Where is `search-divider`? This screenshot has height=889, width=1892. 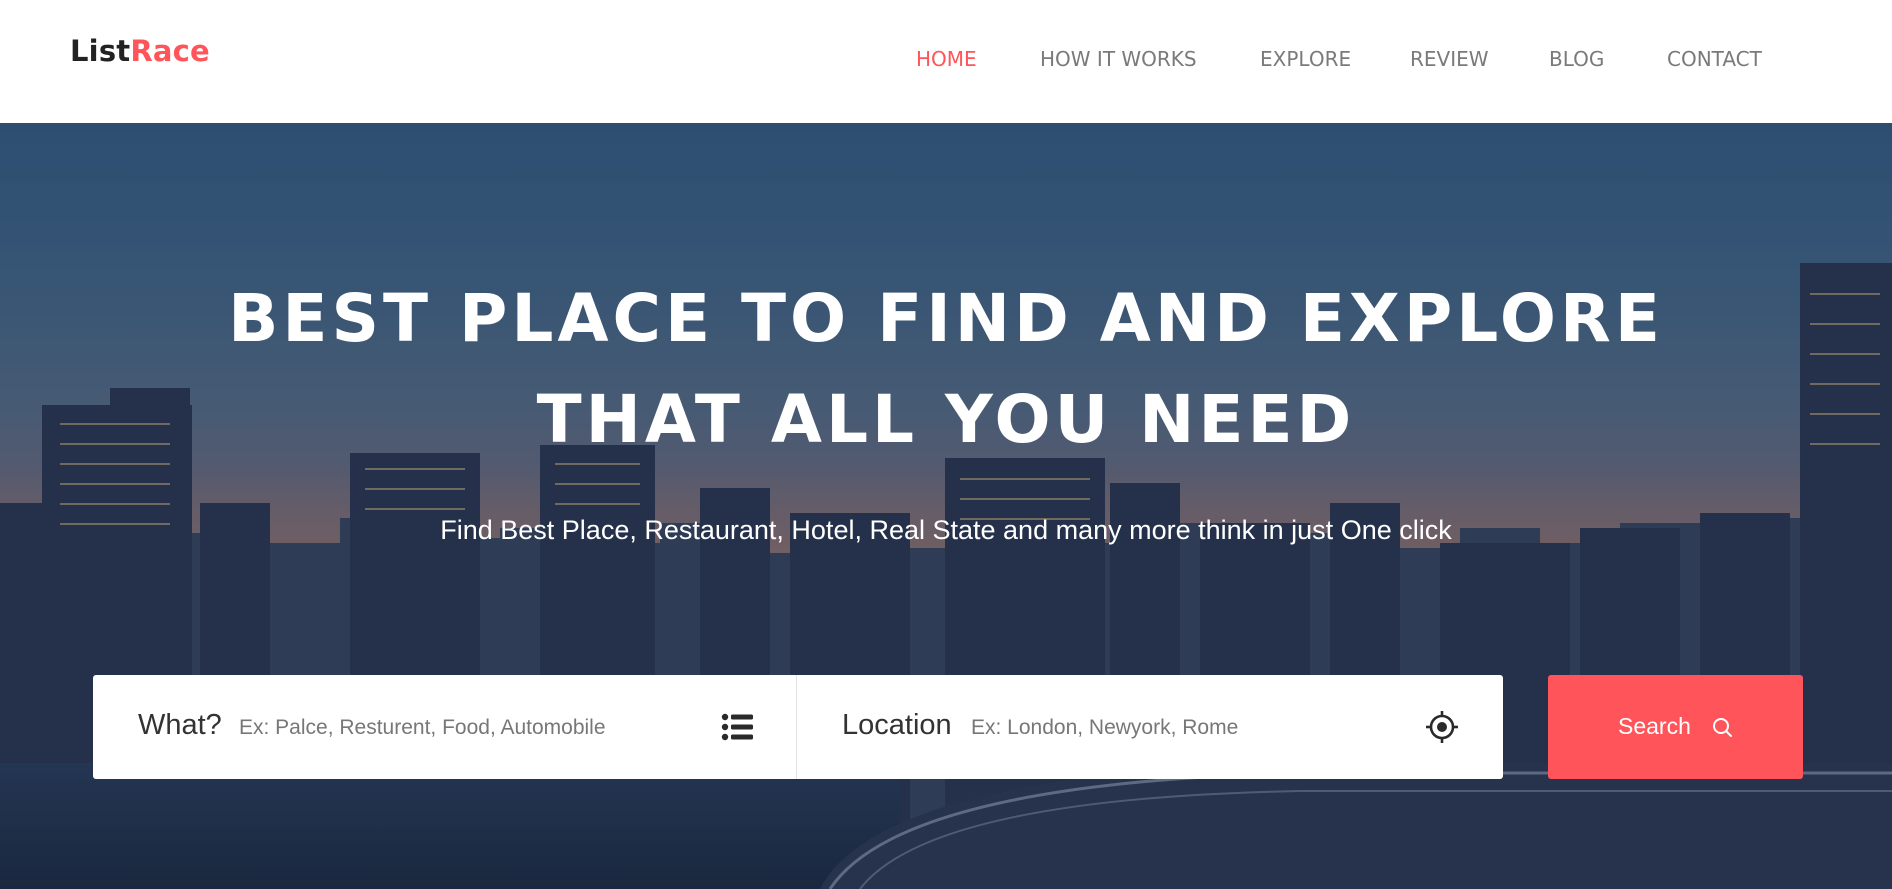
search-divider is located at coordinates (796, 727).